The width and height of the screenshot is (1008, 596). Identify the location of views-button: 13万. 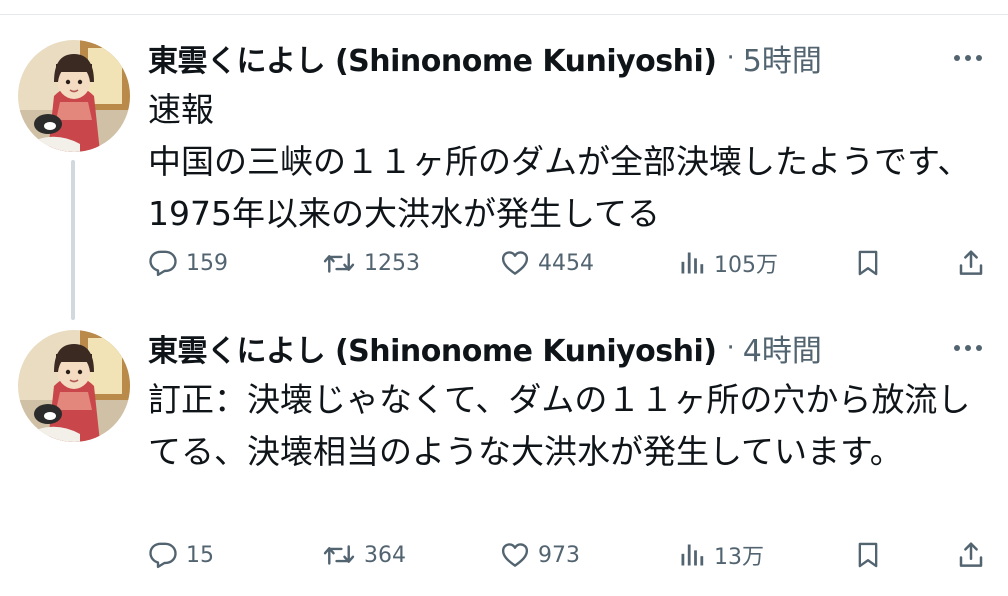
(721, 555).